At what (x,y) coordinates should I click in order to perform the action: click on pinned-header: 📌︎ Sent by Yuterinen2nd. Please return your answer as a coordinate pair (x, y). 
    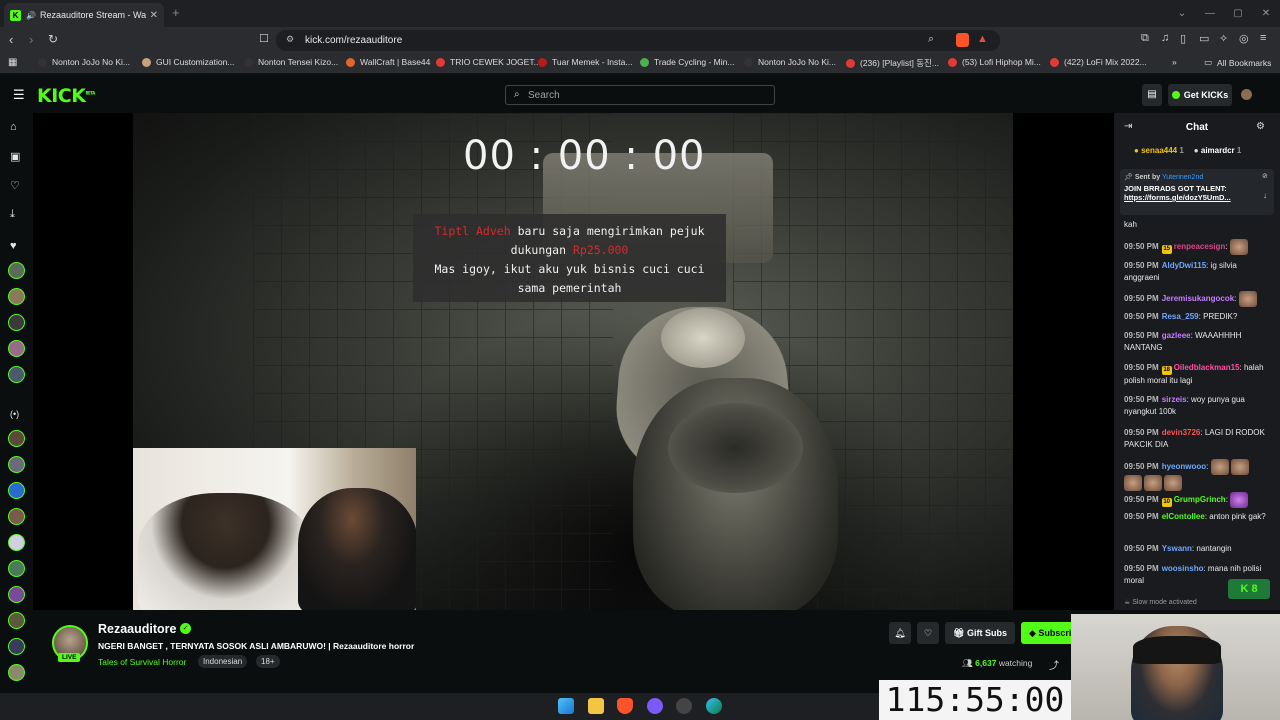
    Looking at the image, I should click on (1164, 177).